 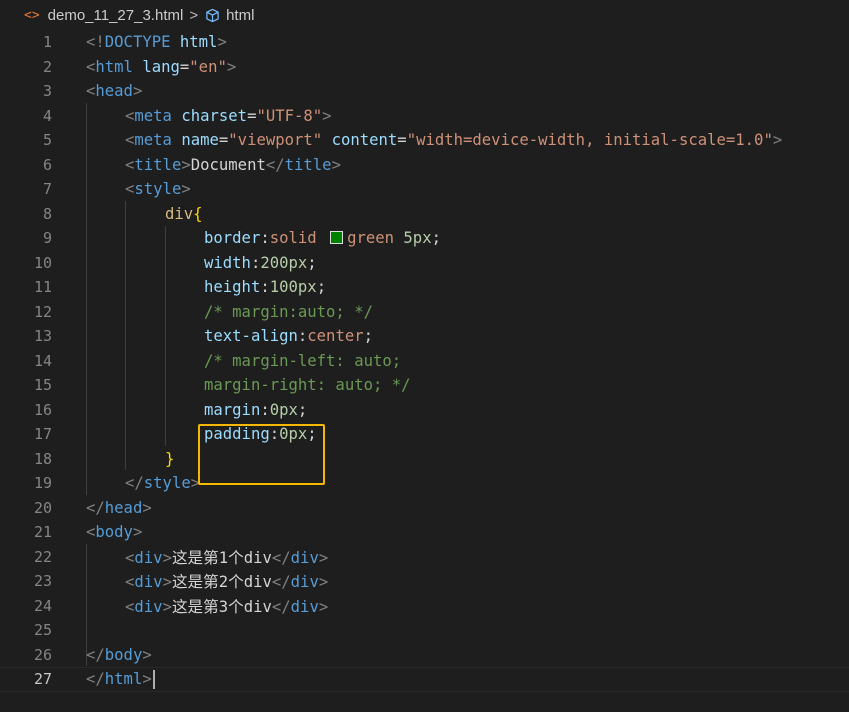 What do you see at coordinates (226, 581) in the screenshot?
I see `code-content: <div>这是第2个div</div>` at bounding box center [226, 581].